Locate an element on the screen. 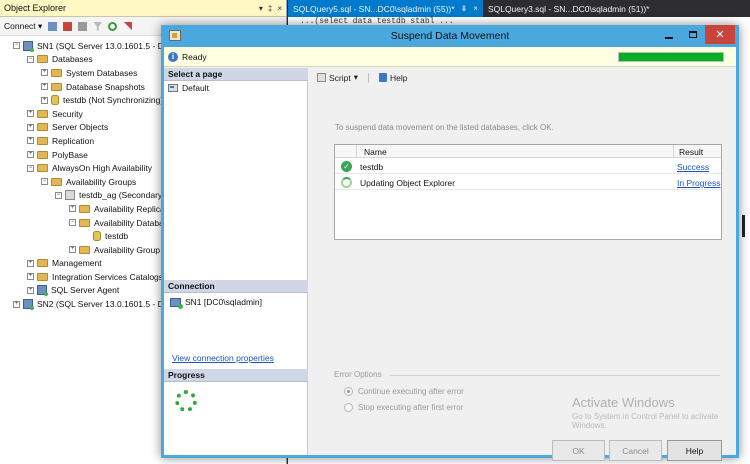 Image resolution: width=750 pixels, height=464 pixels. radio-label: Stop executing after first error is located at coordinates (411, 407).